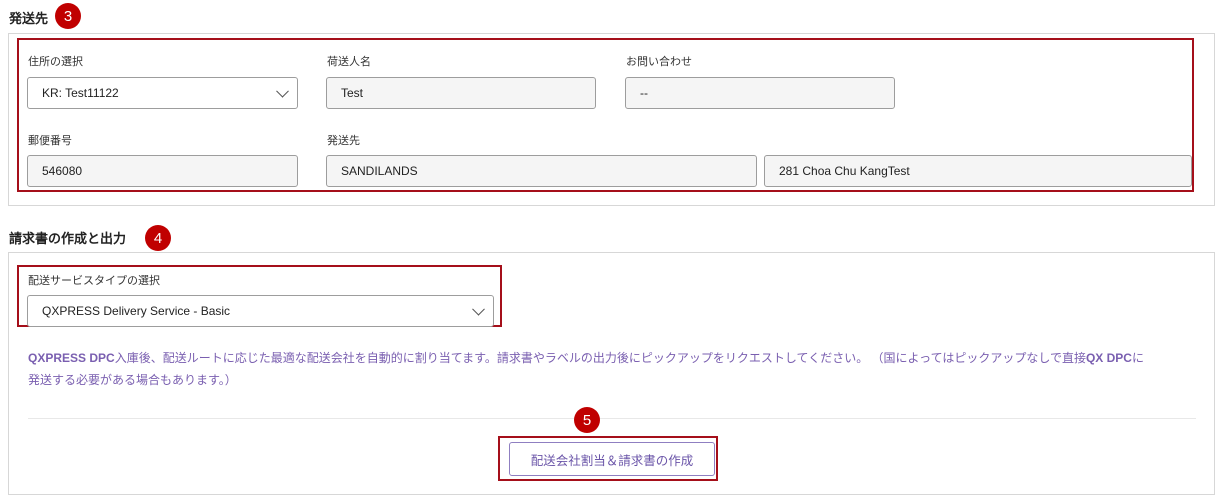  Describe the element at coordinates (94, 281) in the screenshot. I see `service-type-label: 配送サービスタイプの選択` at that location.